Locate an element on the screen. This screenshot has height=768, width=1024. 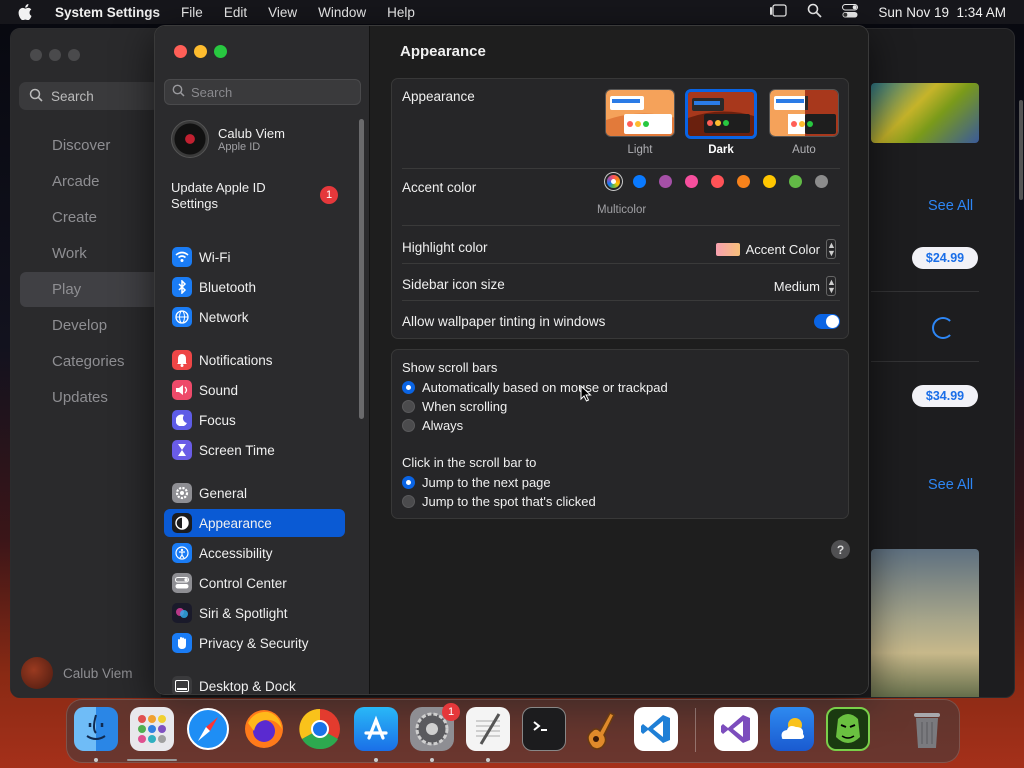
jump-next-page-radio: Jump to the next page is located at coordinates (476, 482).